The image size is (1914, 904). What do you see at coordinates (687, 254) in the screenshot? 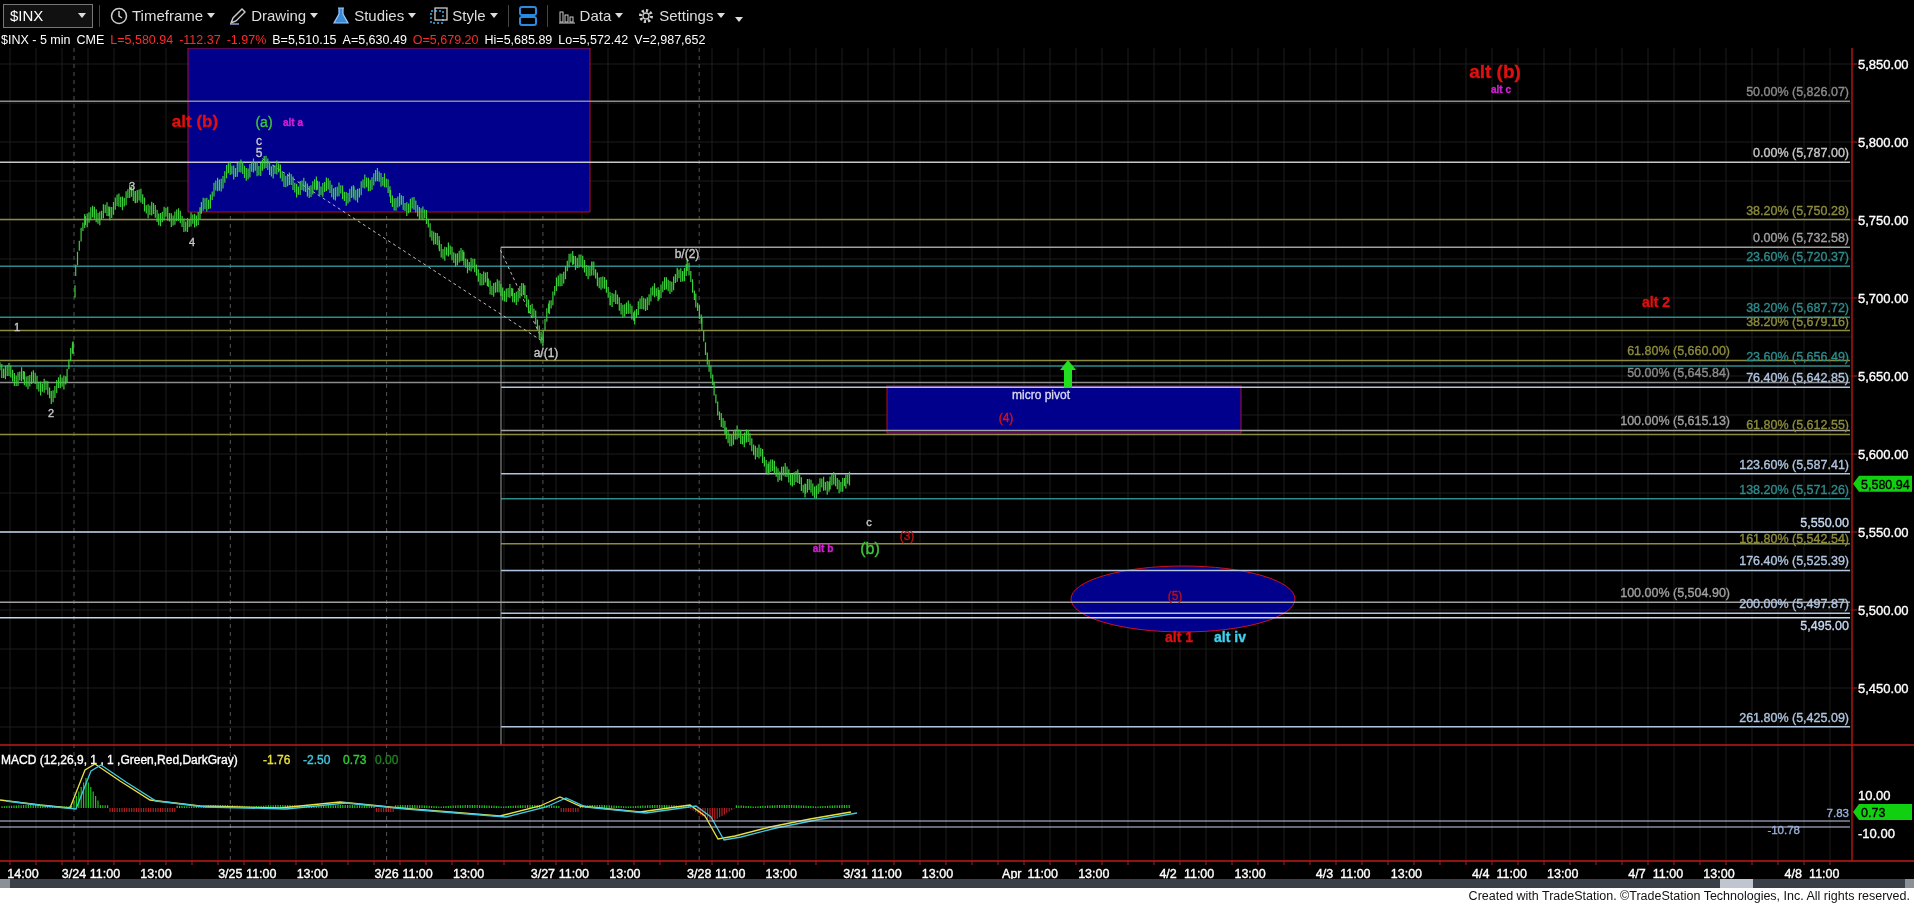
I see `wave-label: b/(2)` at bounding box center [687, 254].